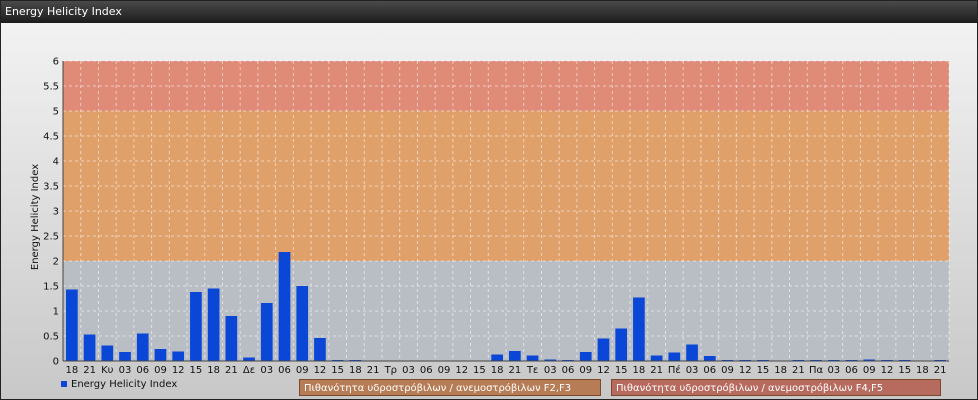 The width and height of the screenshot is (978, 400). Describe the element at coordinates (390, 370) in the screenshot. I see `x-tick-label: Τρ` at that location.